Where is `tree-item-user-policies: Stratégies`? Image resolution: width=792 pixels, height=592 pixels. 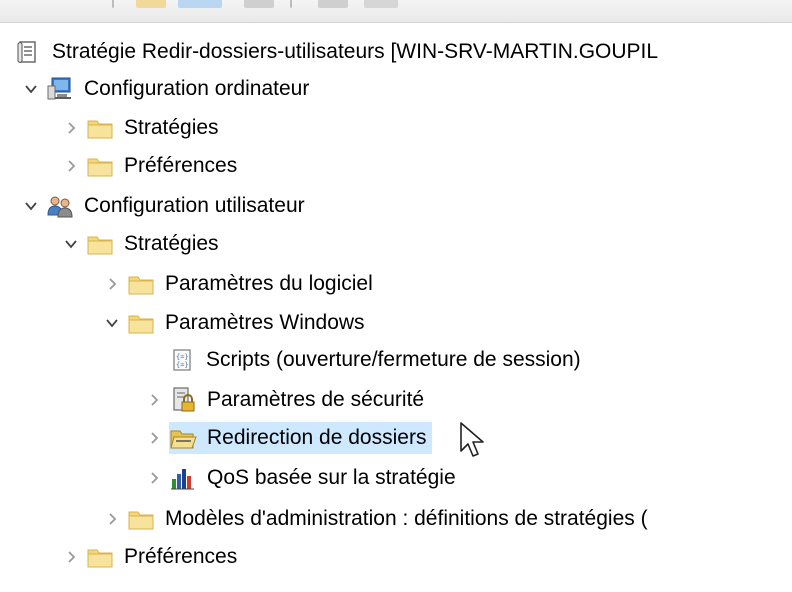
tree-item-user-policies: Stratégies is located at coordinates (141, 244).